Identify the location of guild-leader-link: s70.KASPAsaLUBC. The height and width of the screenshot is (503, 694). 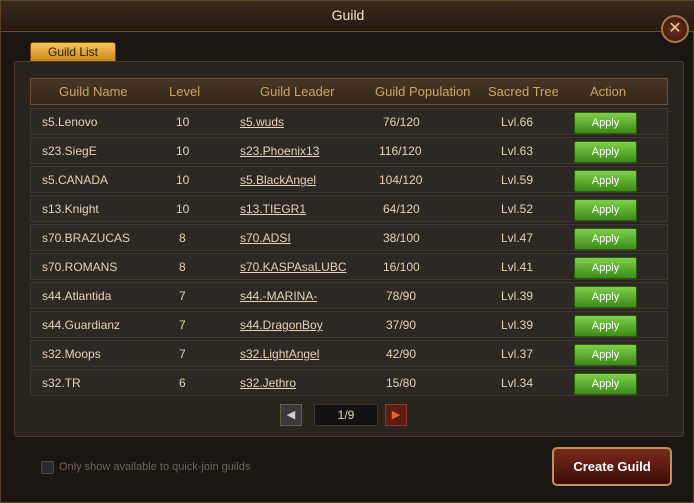
(297, 267).